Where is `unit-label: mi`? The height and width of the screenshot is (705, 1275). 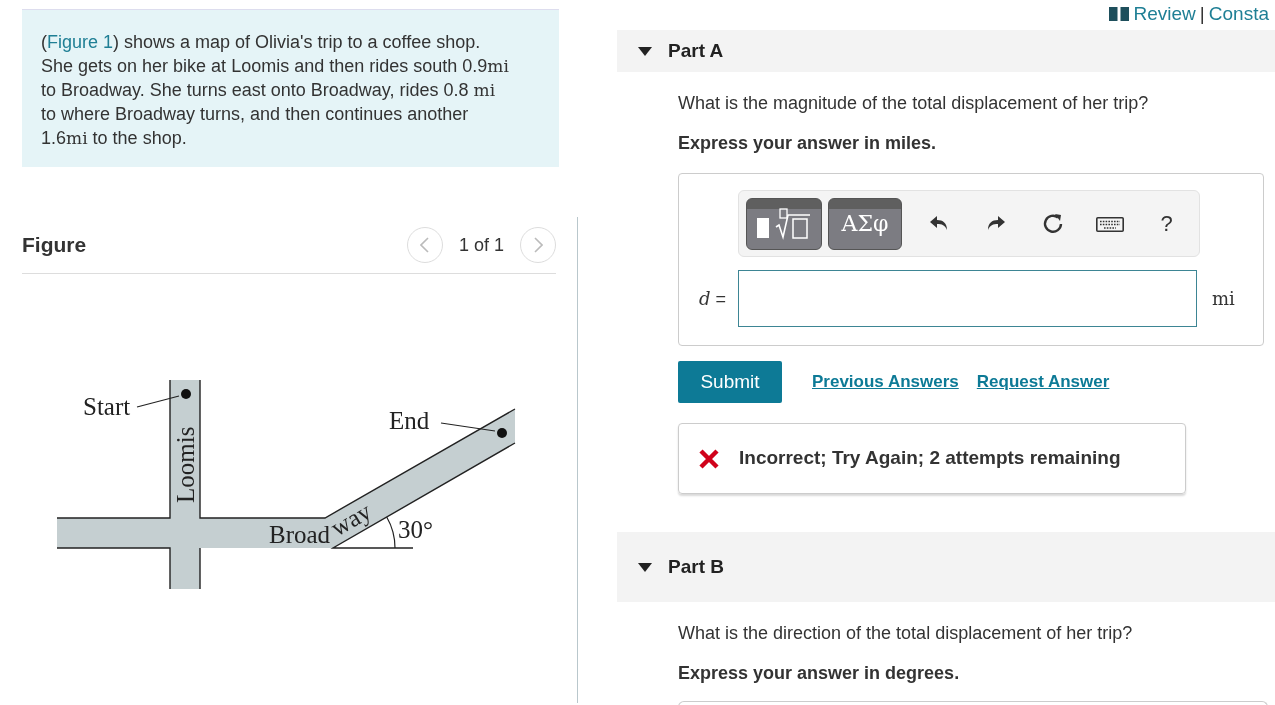 unit-label: mi is located at coordinates (1223, 299).